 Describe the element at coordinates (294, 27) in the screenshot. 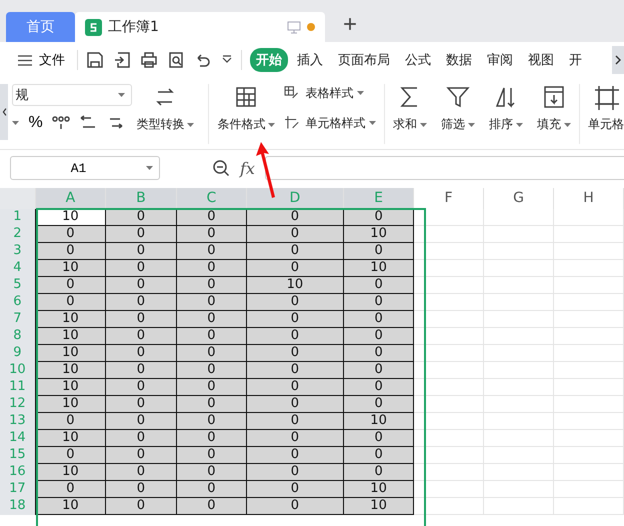

I see `monitor-icon` at that location.